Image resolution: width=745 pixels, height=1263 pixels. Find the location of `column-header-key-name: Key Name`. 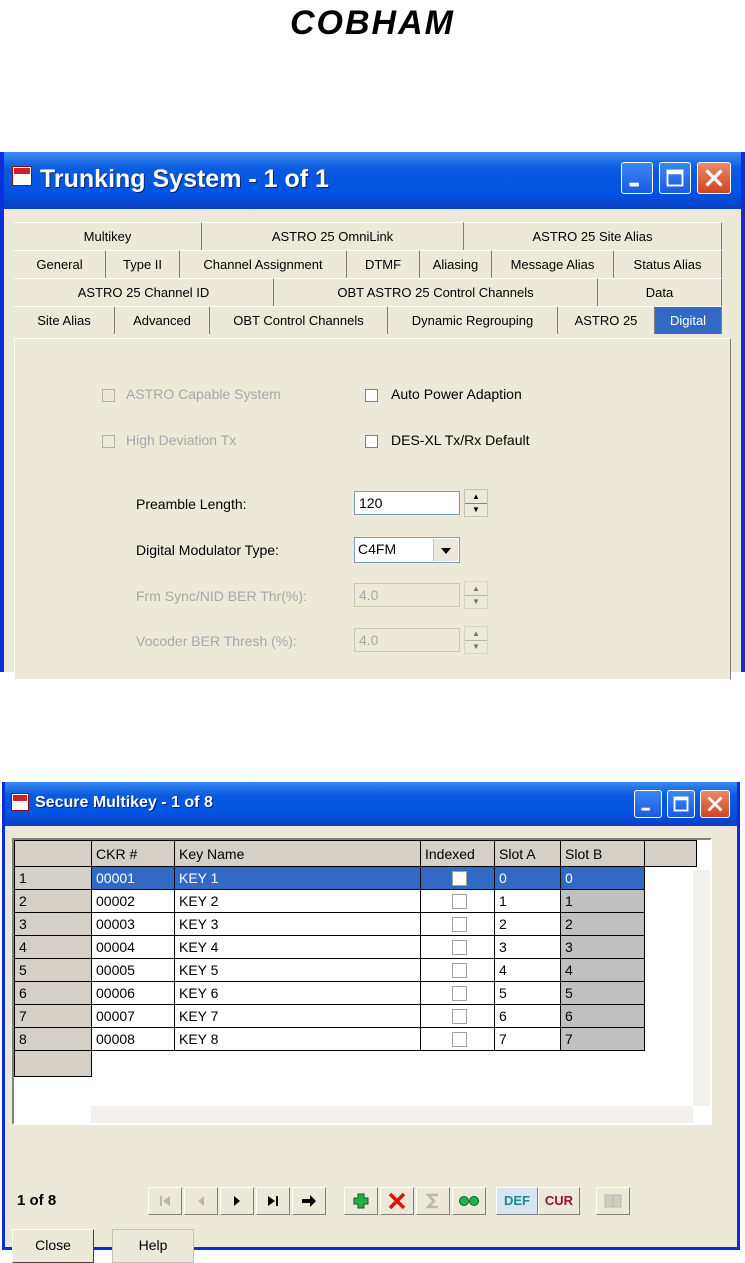

column-header-key-name: Key Name is located at coordinates (297, 853).